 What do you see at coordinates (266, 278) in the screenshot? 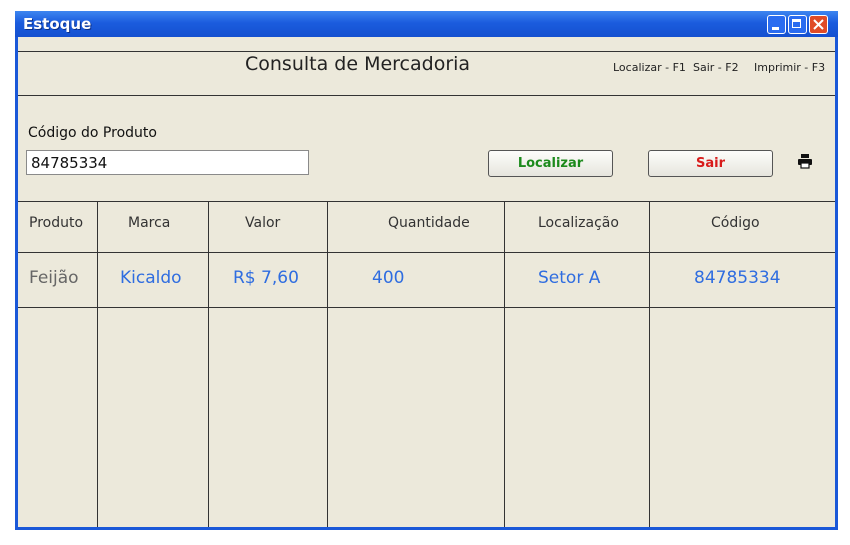
I see `cell-valor: R$ 7,60` at bounding box center [266, 278].